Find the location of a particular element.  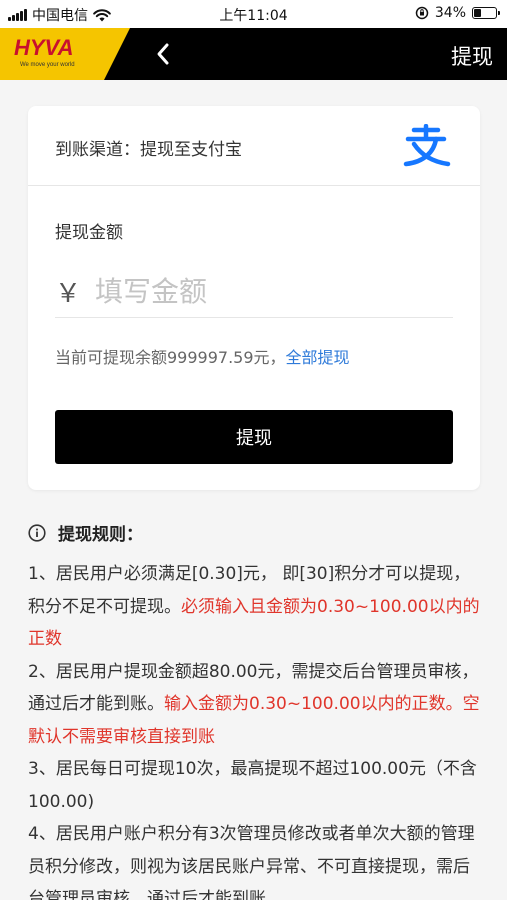

logo-tagline: We move your world is located at coordinates (47, 65).